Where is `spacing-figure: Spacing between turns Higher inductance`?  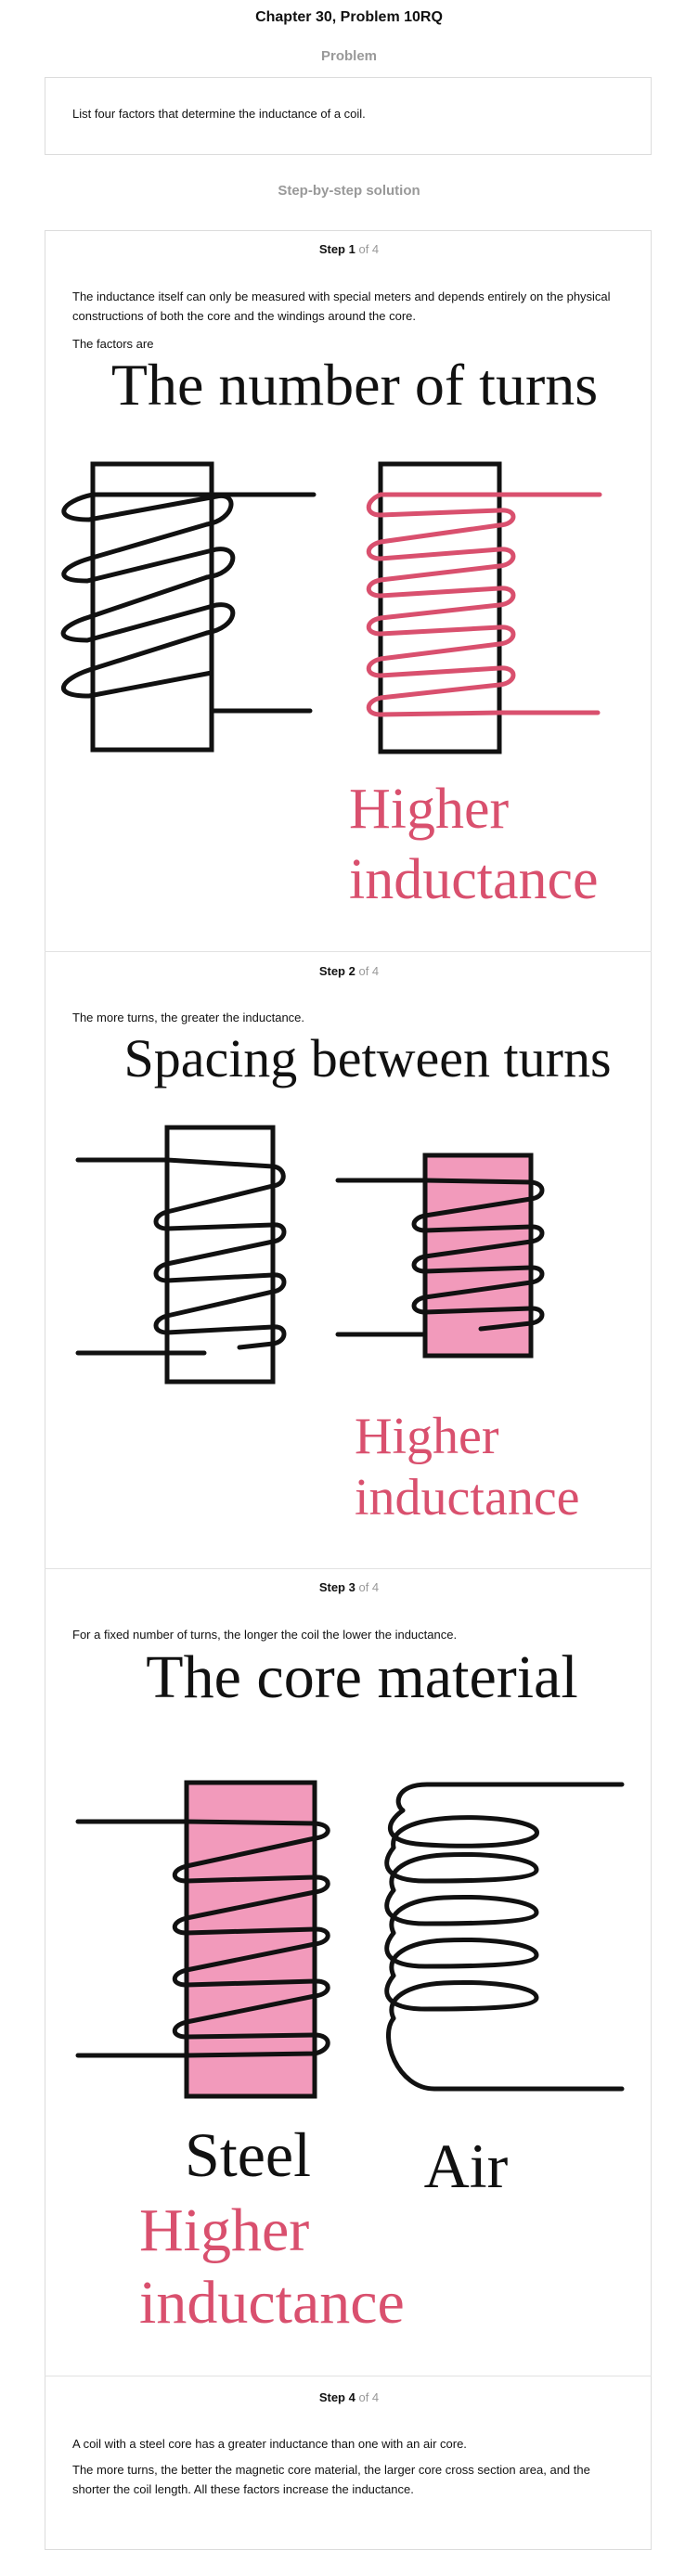 spacing-figure: Spacing between turns Higher inductance is located at coordinates (343, 1277).